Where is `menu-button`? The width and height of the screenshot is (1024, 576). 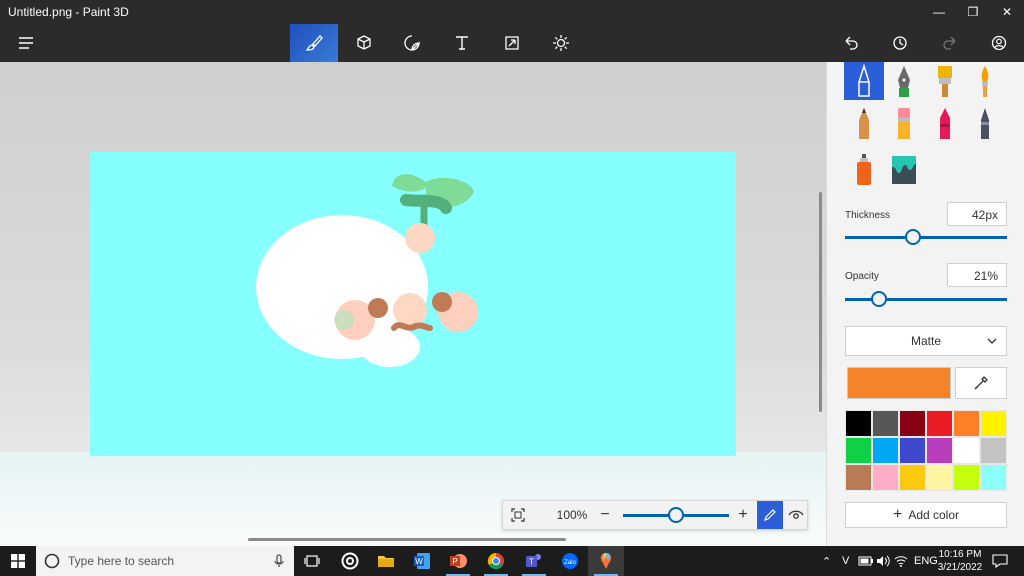
menu-button is located at coordinates (26, 43).